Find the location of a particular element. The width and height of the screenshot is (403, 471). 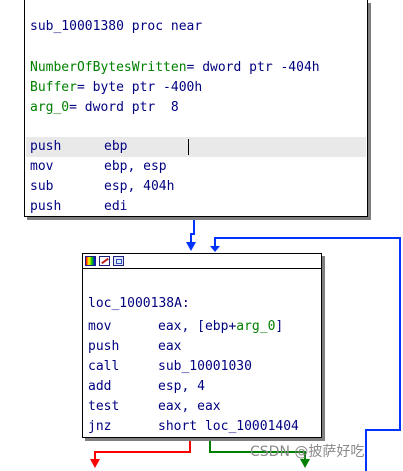

selected-line-highlight is located at coordinates (196, 147).